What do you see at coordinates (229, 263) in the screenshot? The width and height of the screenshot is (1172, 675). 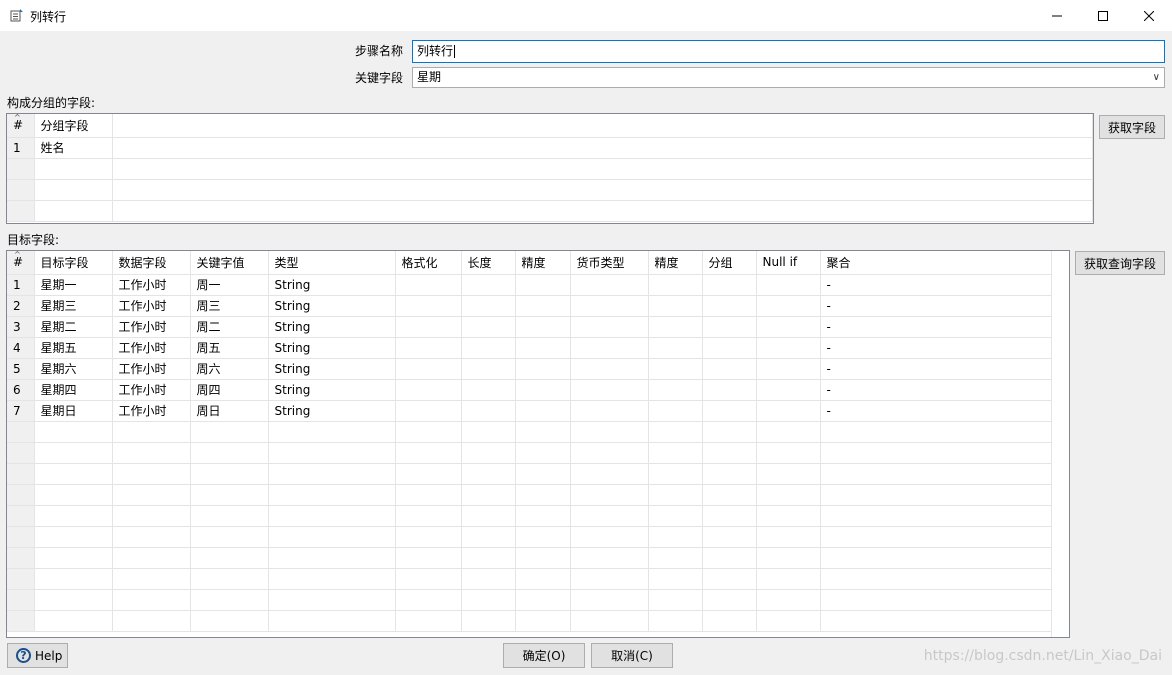 I see `column-header-key-value: 关键字值` at bounding box center [229, 263].